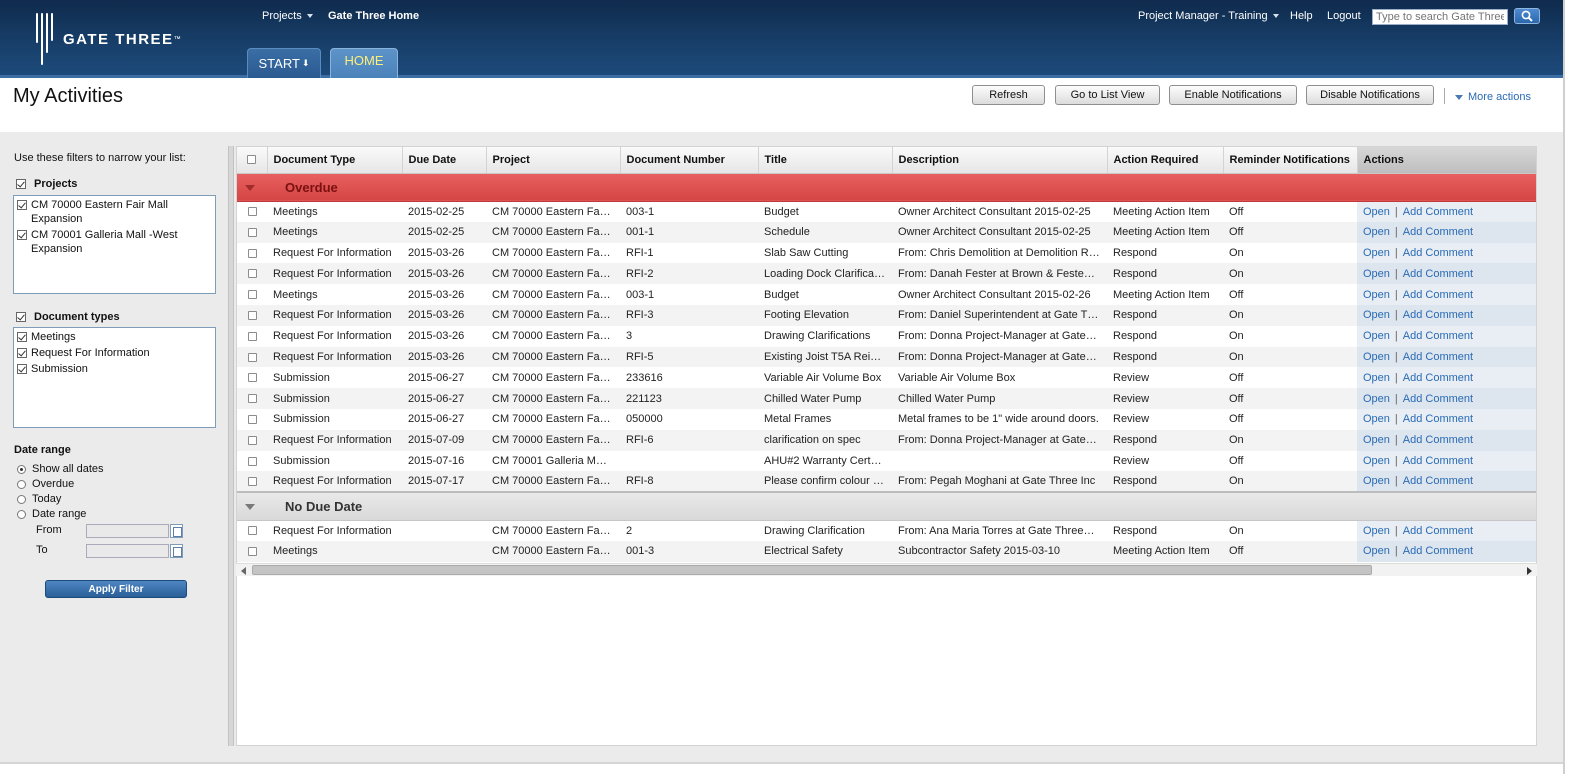 This screenshot has width=1580, height=774. Describe the element at coordinates (364, 63) in the screenshot. I see `tab-home: HOME` at that location.